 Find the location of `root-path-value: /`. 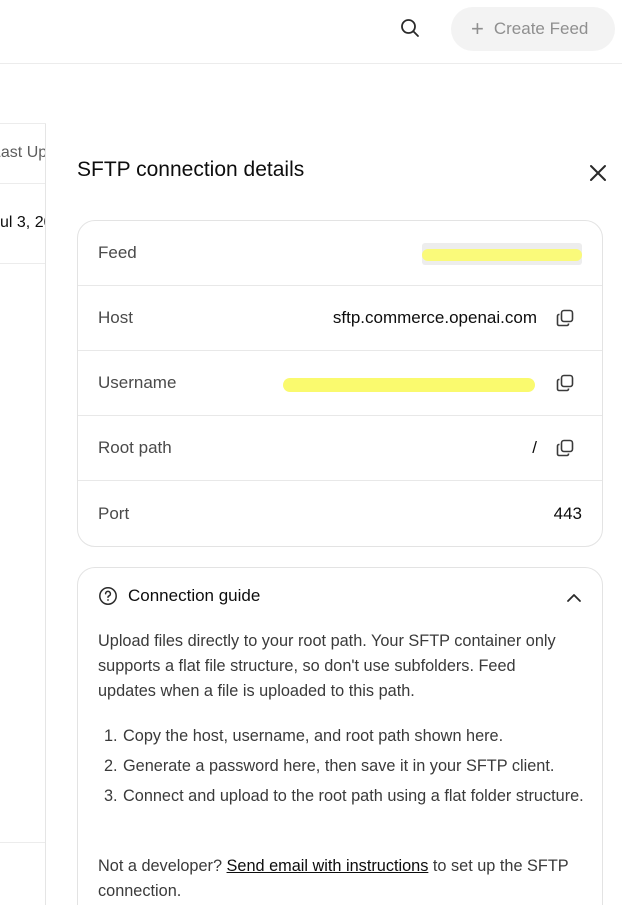

root-path-value: / is located at coordinates (534, 447).